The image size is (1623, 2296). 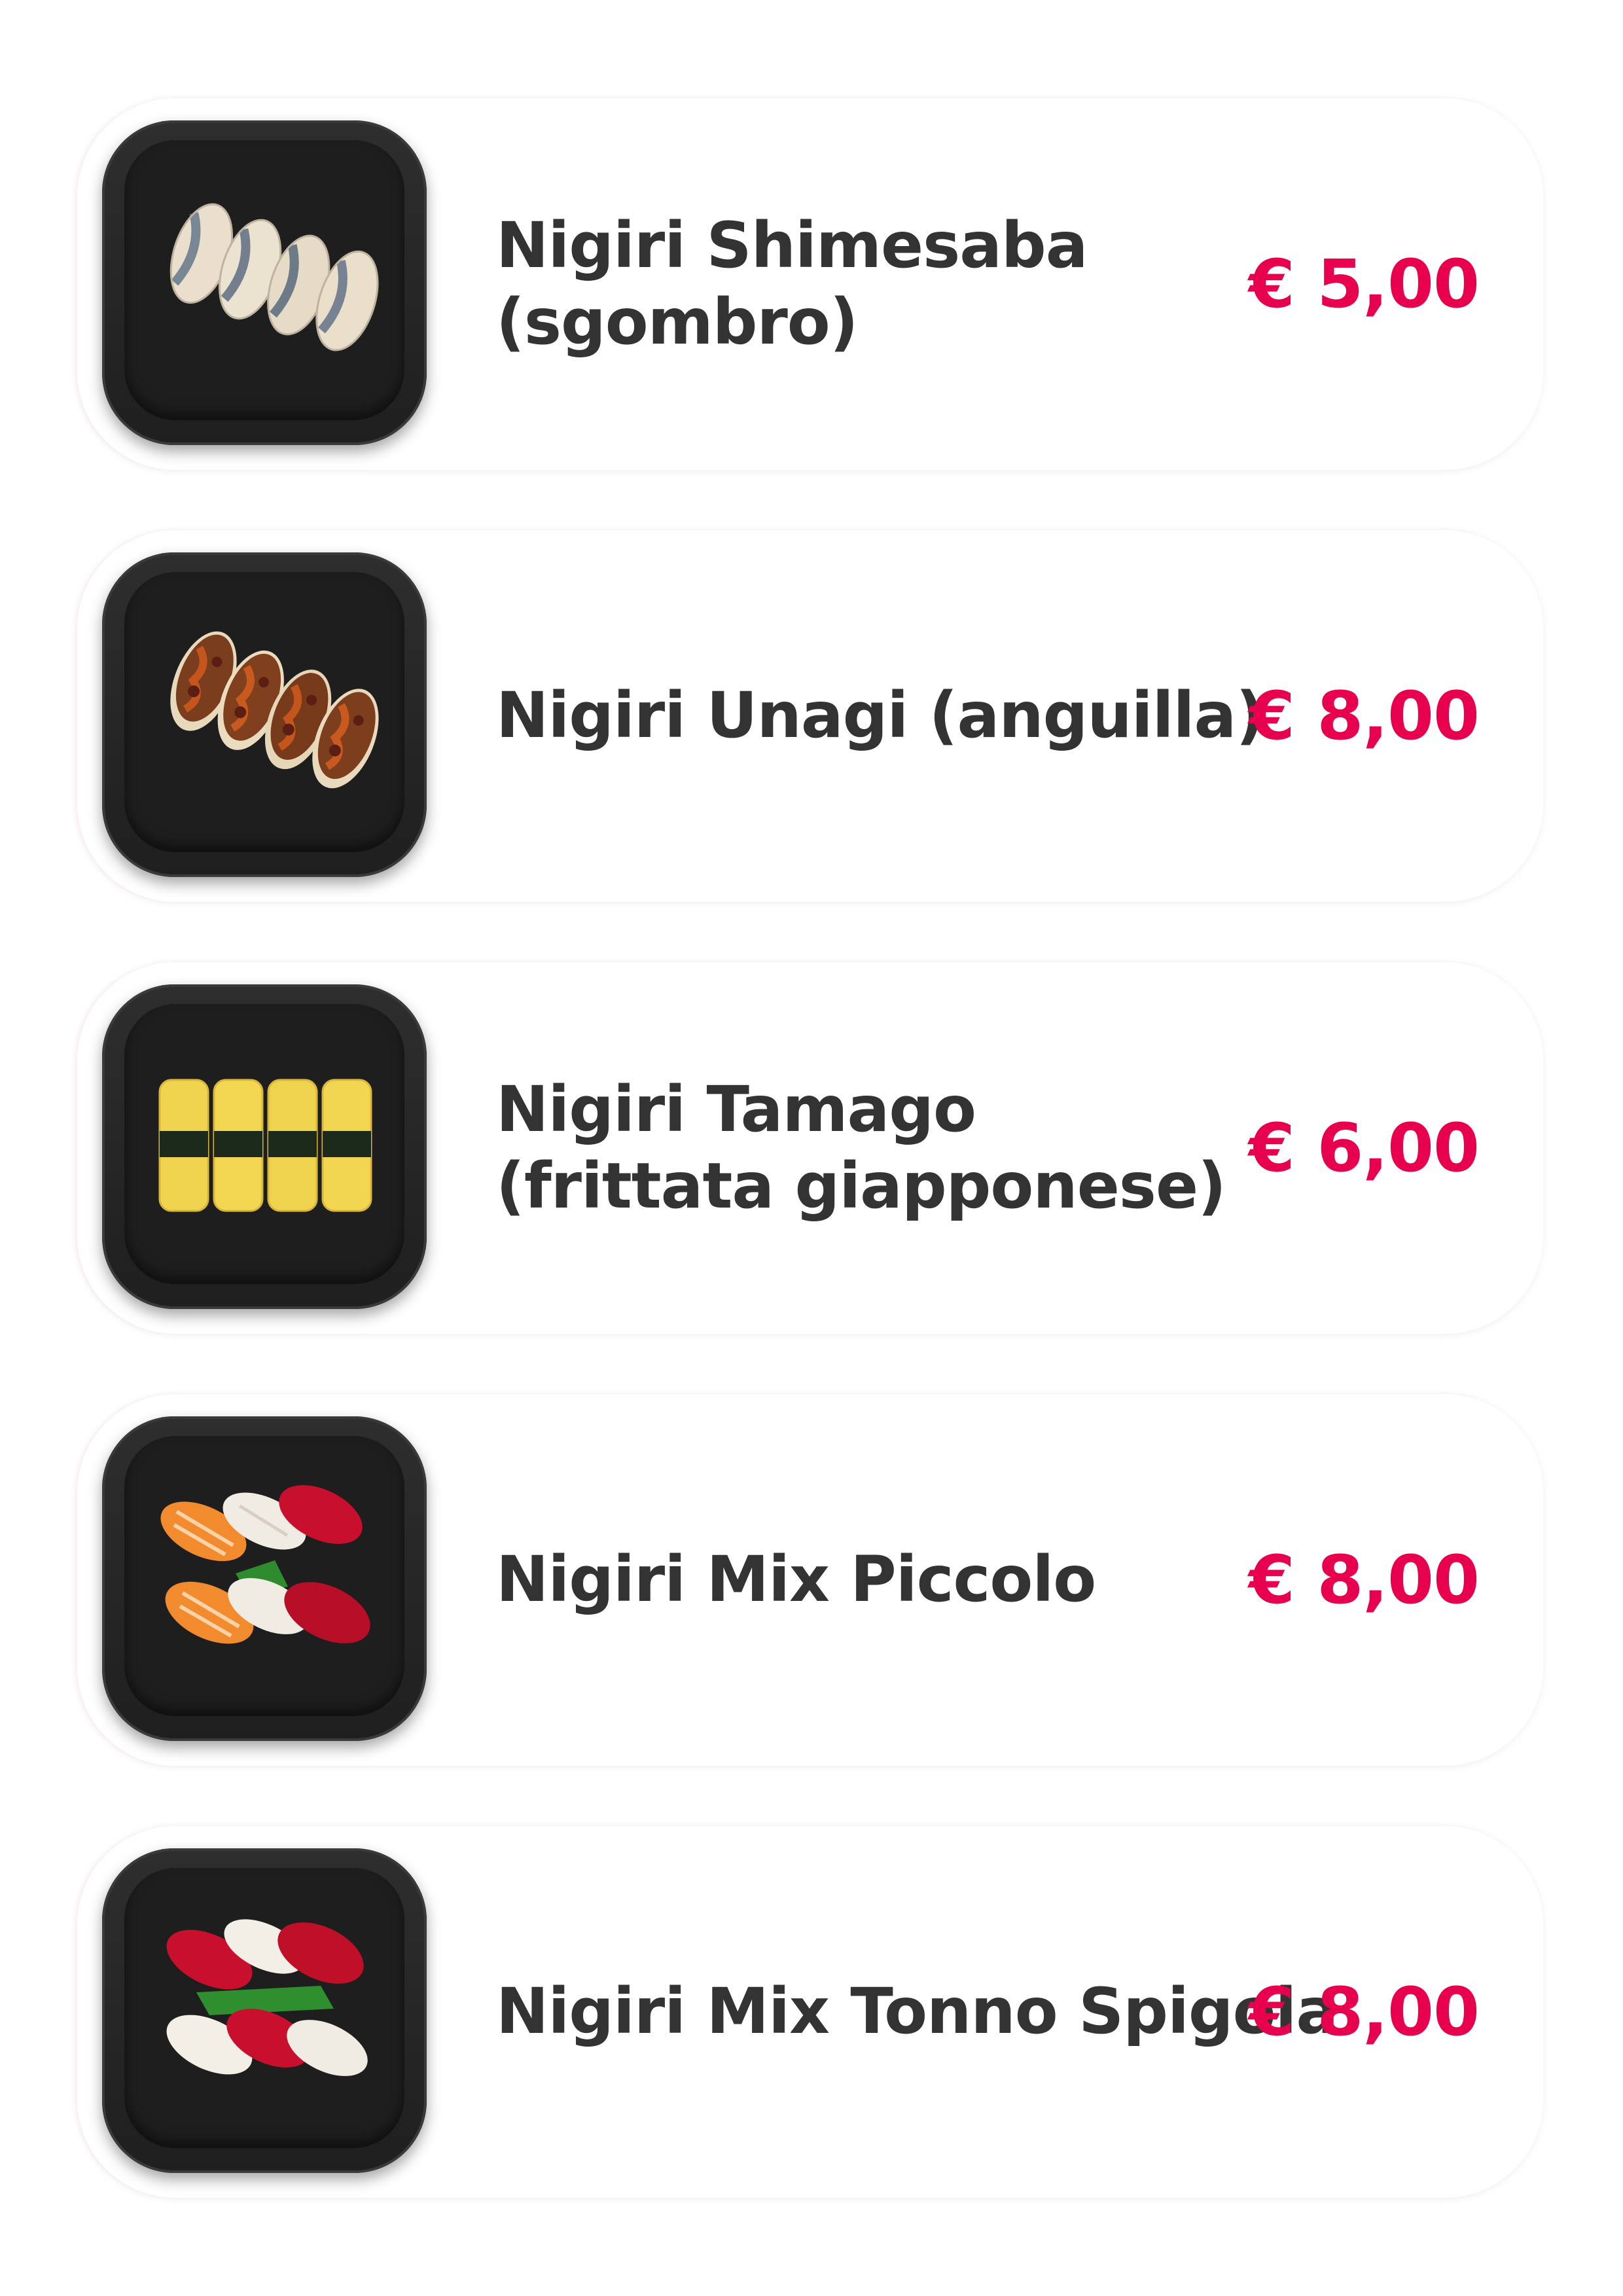 What do you see at coordinates (880, 716) in the screenshot?
I see `item-name-line-1: Nigiri Unagi (anguilla)` at bounding box center [880, 716].